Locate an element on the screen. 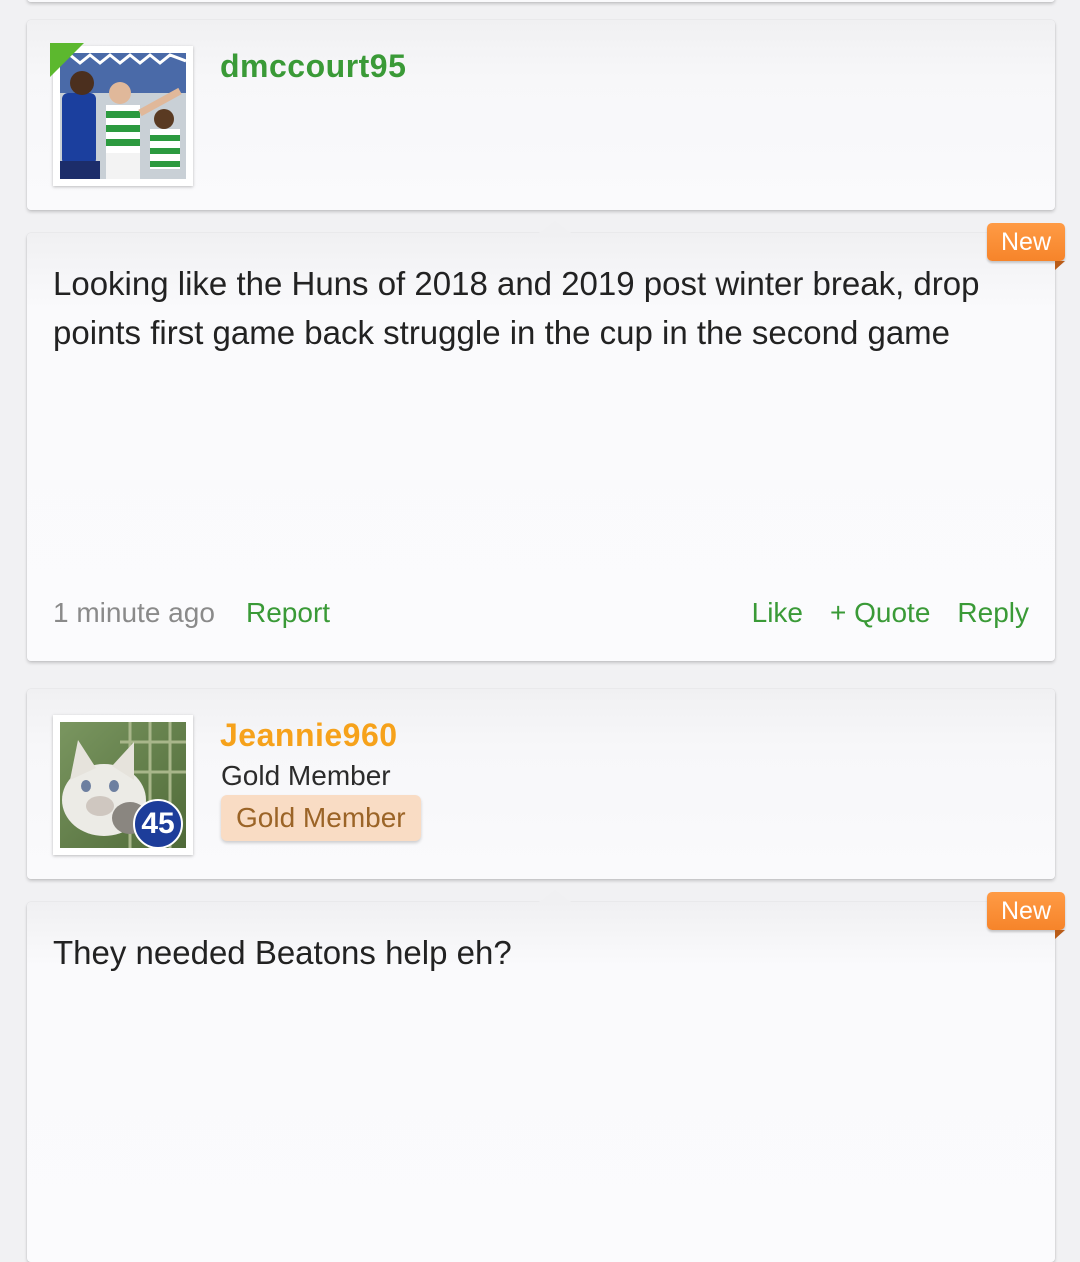 The width and height of the screenshot is (1080, 1262). previous-post-card is located at coordinates (541, 1).